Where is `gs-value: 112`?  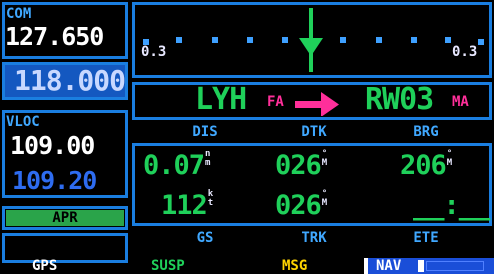
gs-value: 112 is located at coordinates (184, 205).